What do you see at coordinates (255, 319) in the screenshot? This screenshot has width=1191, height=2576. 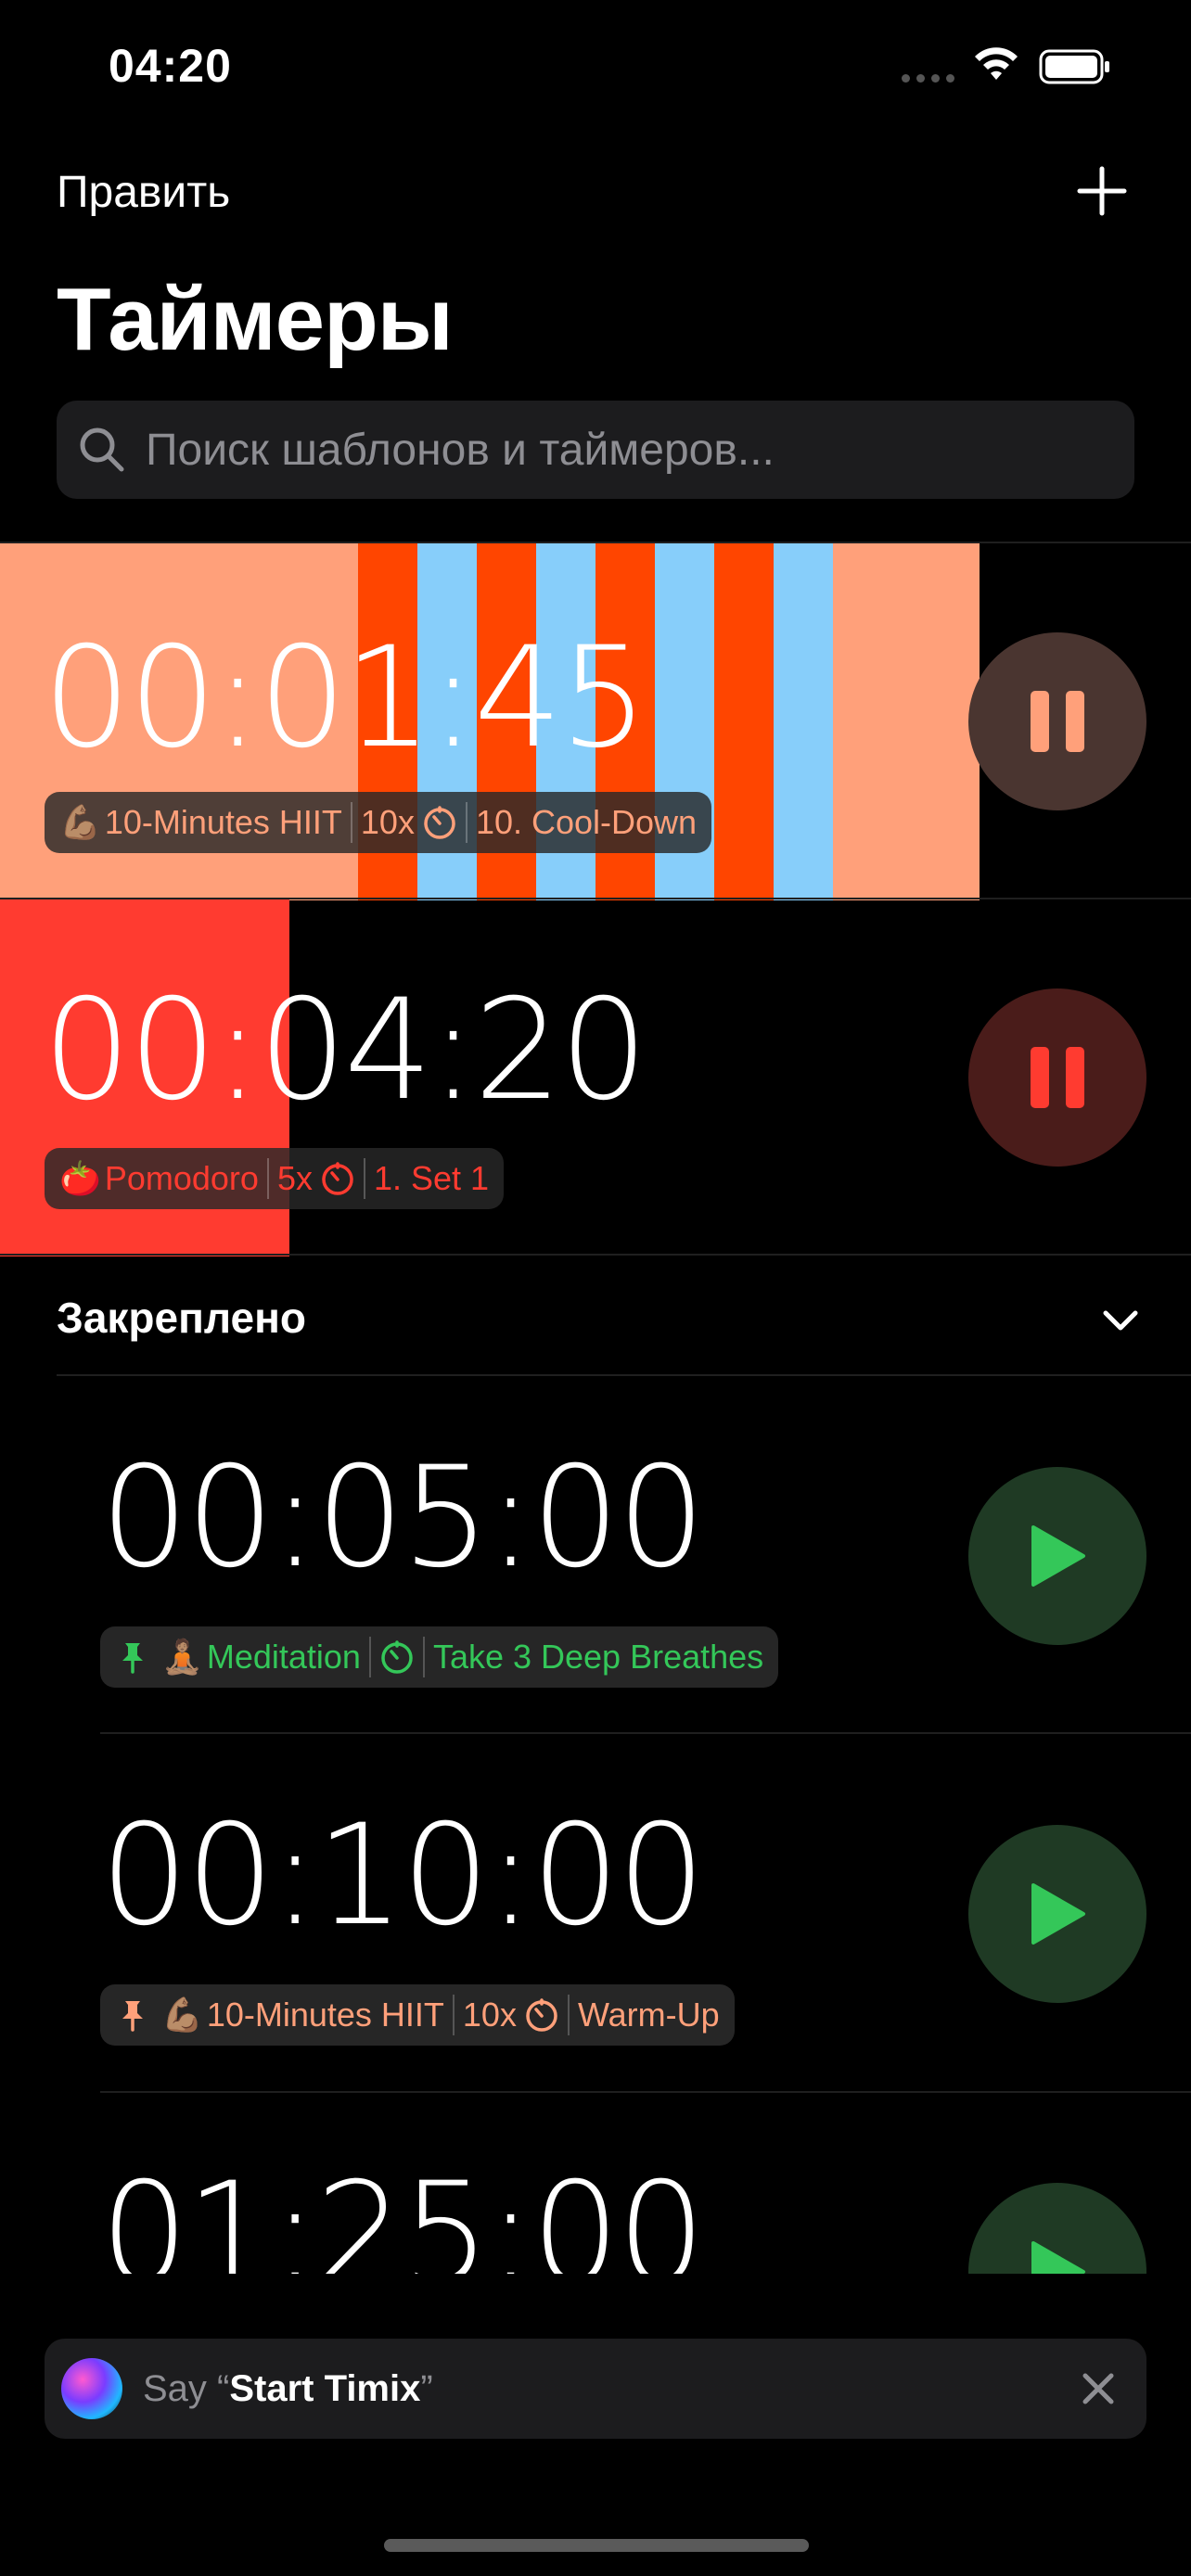 I see `page-title: Таймеры` at bounding box center [255, 319].